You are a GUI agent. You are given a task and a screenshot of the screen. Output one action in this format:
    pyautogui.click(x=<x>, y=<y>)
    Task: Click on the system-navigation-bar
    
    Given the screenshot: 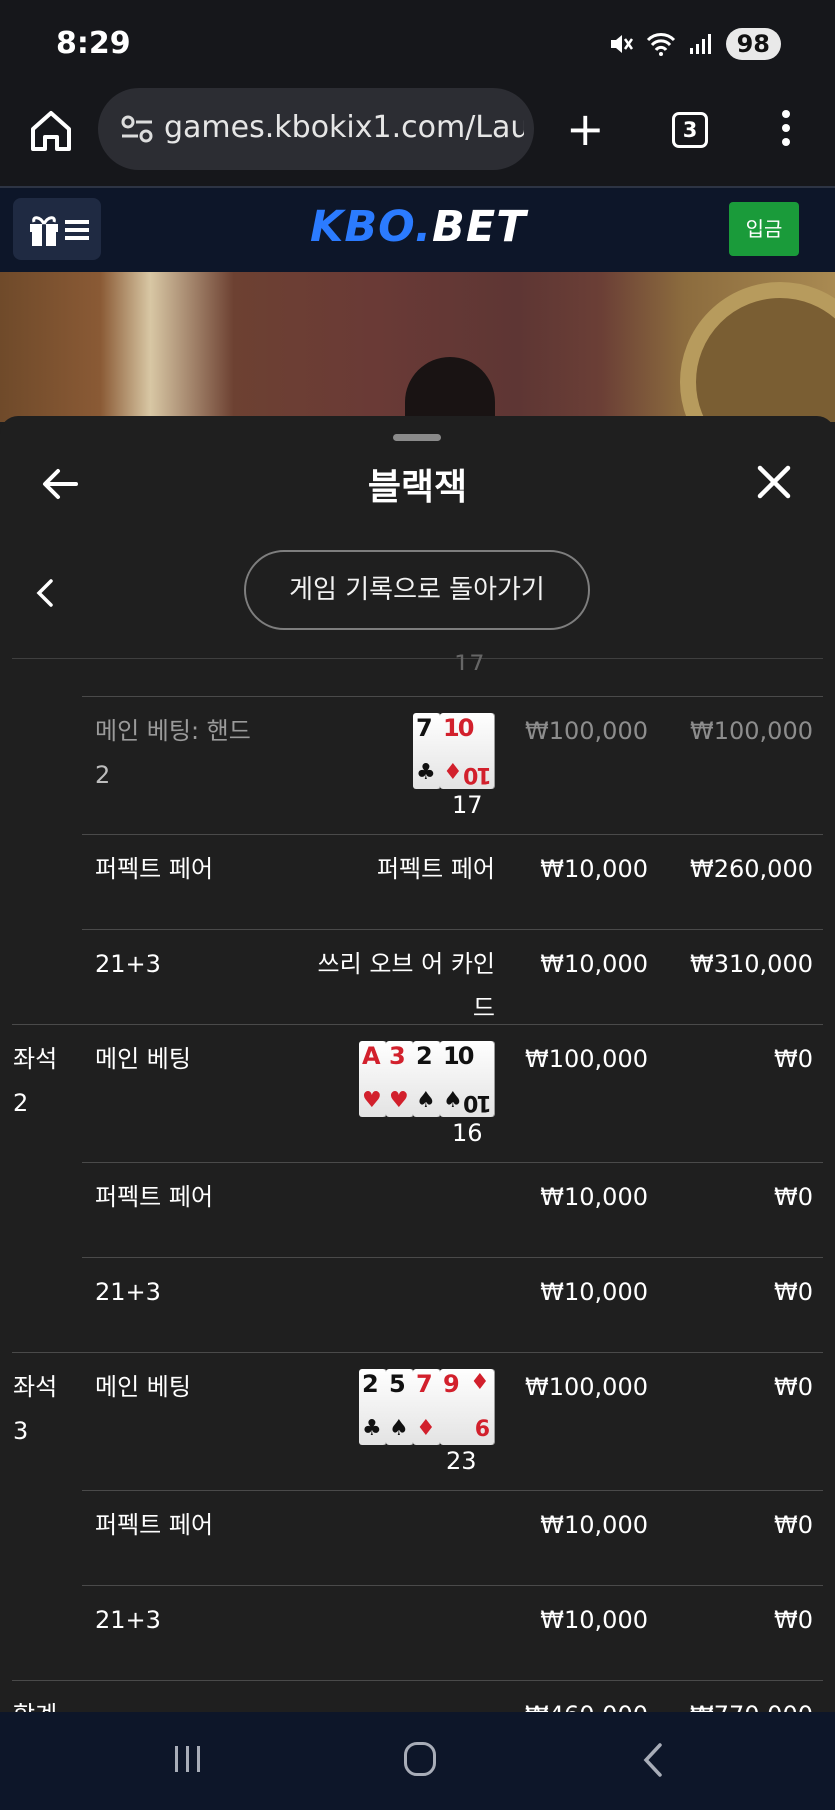 What is the action you would take?
    pyautogui.click(x=417, y=1761)
    